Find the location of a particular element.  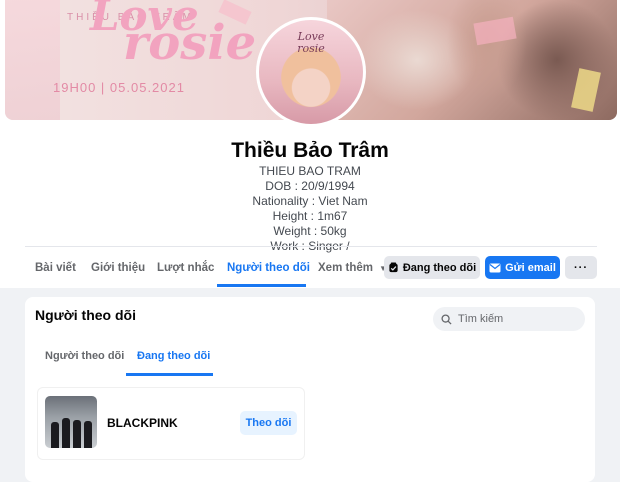

envelope-icon is located at coordinates (495, 267).